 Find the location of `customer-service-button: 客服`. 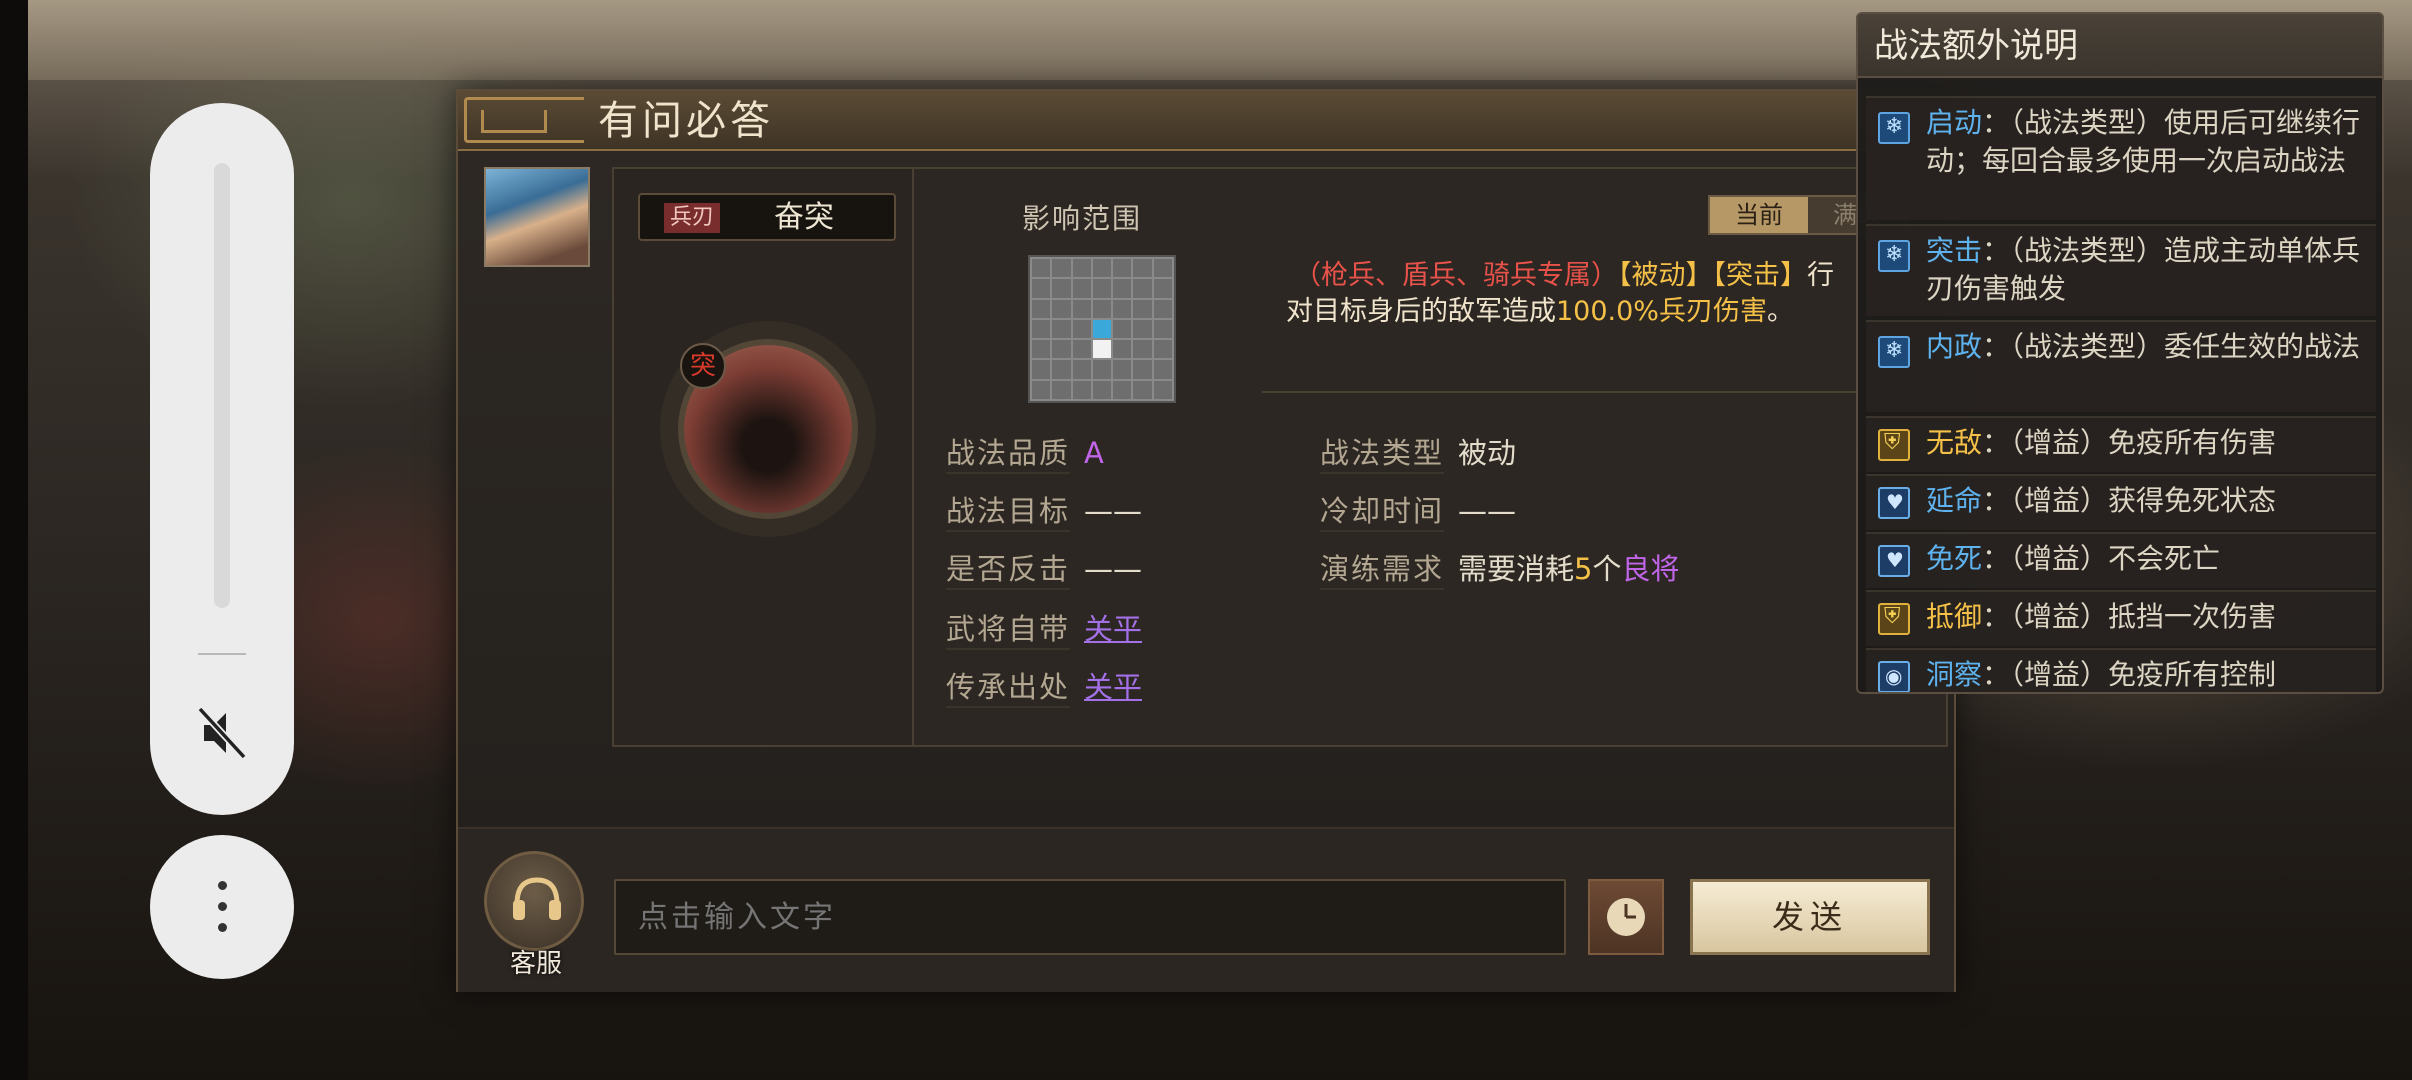

customer-service-button: 客服 is located at coordinates (536, 915).